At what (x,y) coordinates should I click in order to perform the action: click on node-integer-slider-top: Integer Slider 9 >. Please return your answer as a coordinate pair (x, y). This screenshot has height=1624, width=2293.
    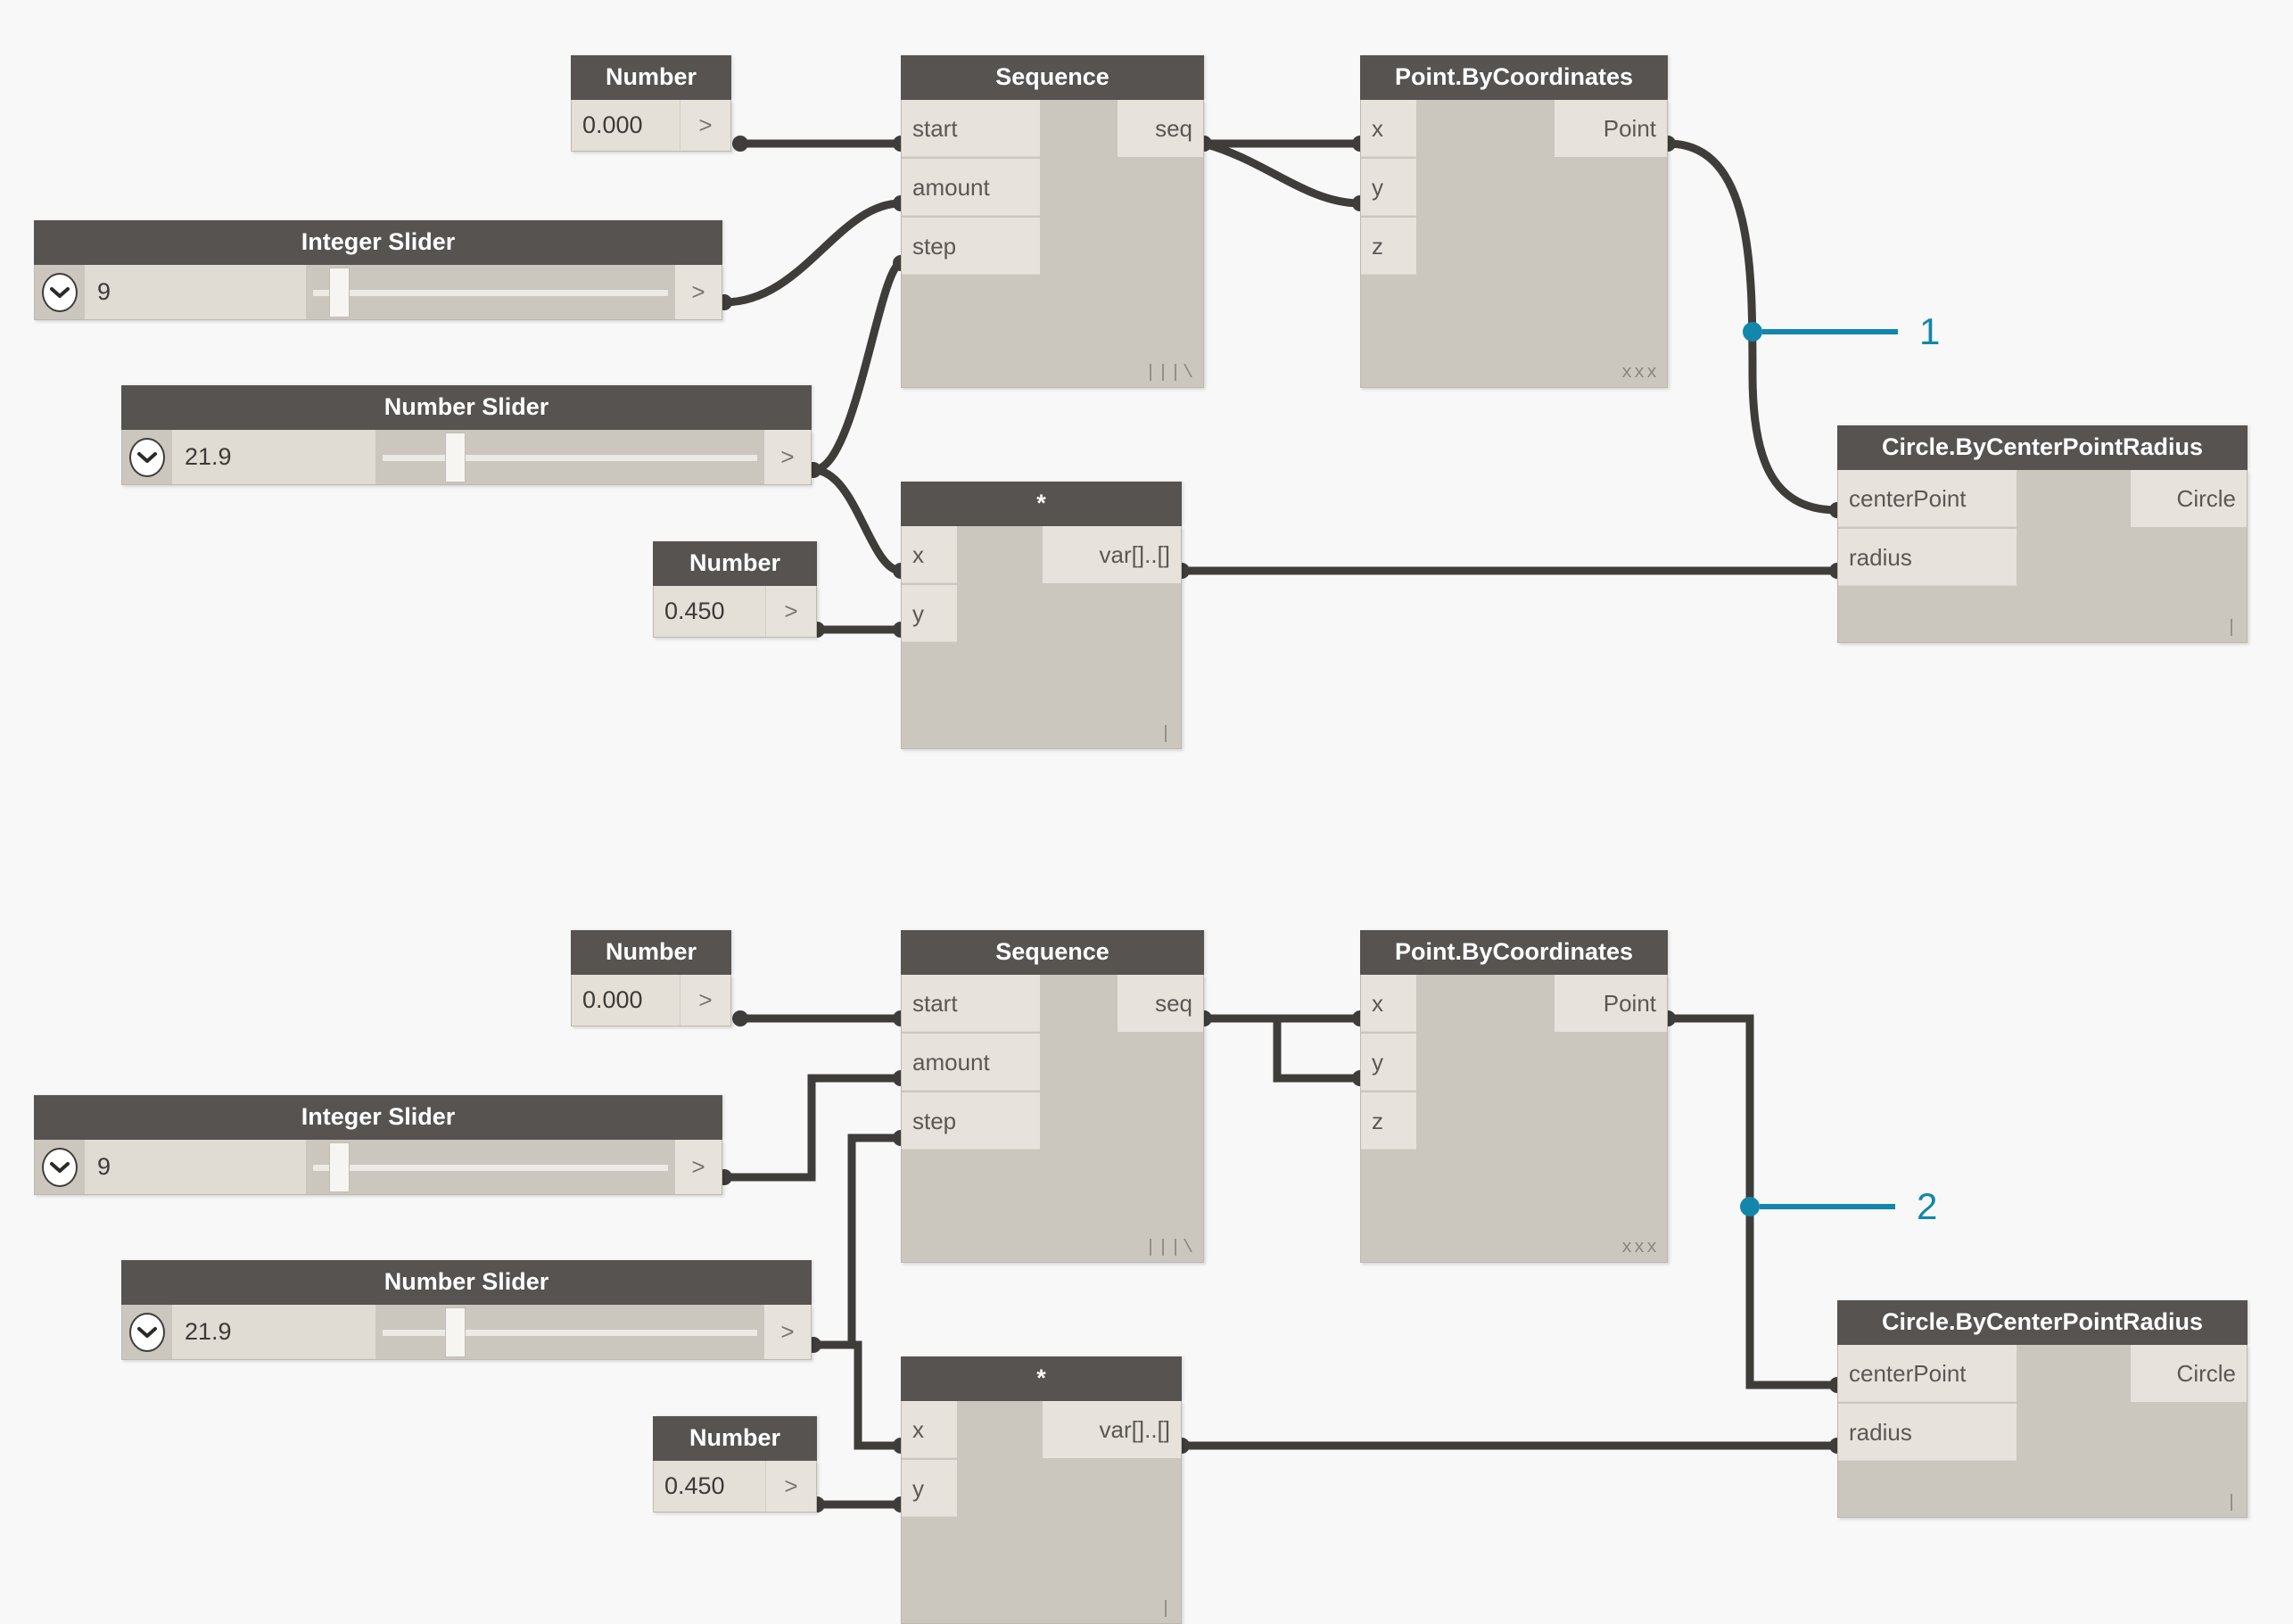
    Looking at the image, I should click on (378, 270).